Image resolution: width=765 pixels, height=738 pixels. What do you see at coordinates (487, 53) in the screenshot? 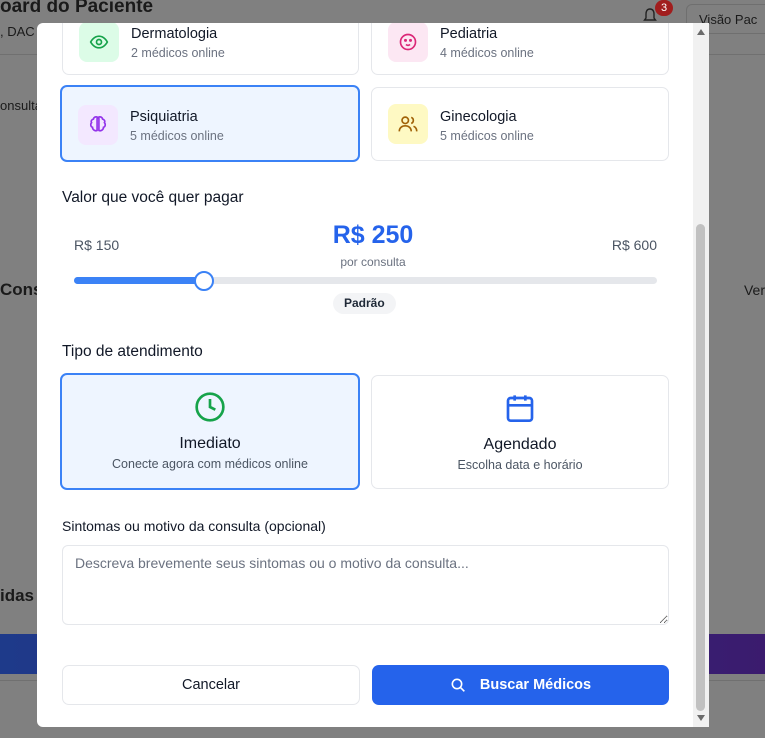
I see `specialty-status: 4 médicos online` at bounding box center [487, 53].